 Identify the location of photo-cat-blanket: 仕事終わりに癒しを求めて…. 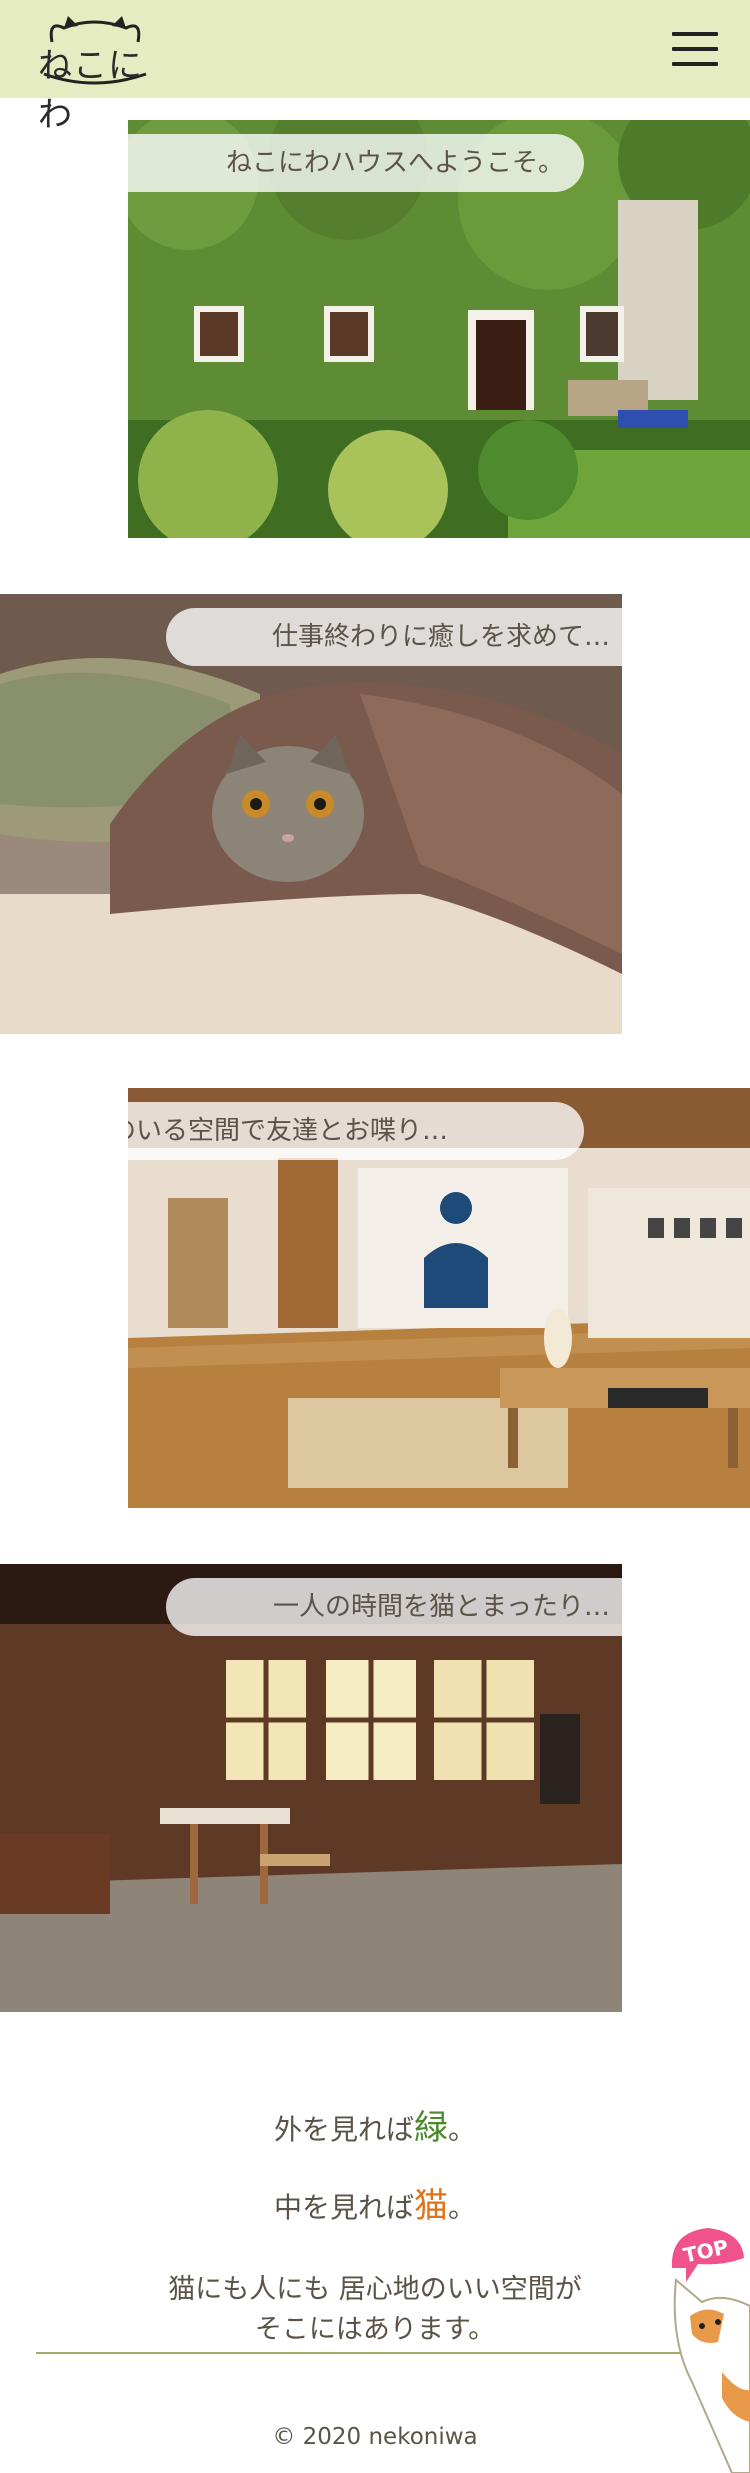
(311, 814).